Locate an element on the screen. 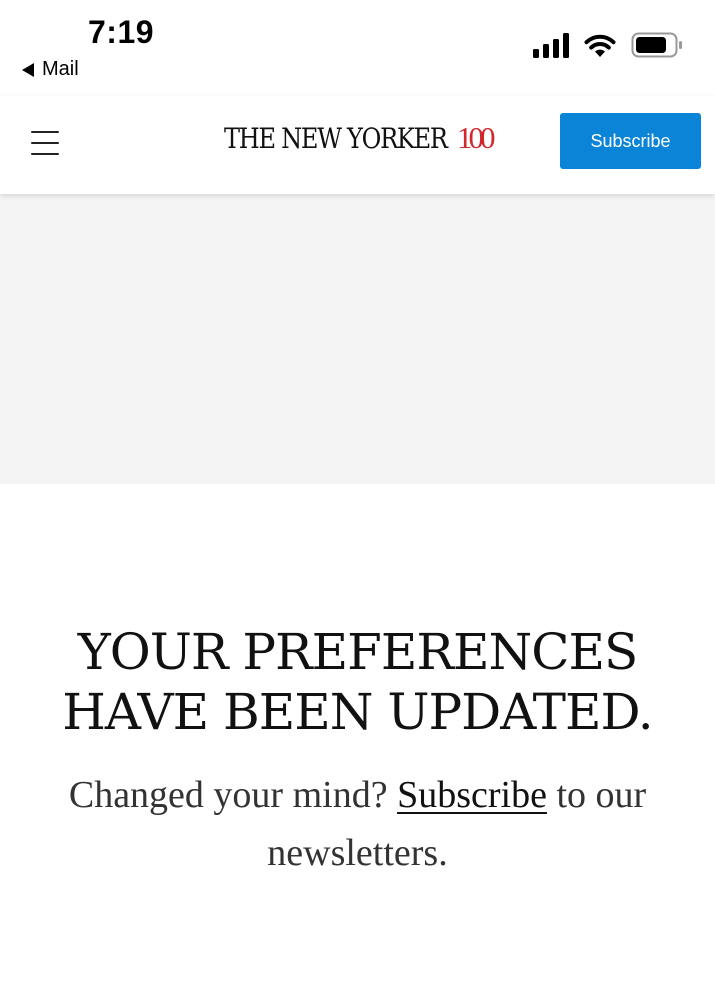 The width and height of the screenshot is (715, 1000). headline-line-2: HAVE BEEN UPDATED. is located at coordinates (357, 712).